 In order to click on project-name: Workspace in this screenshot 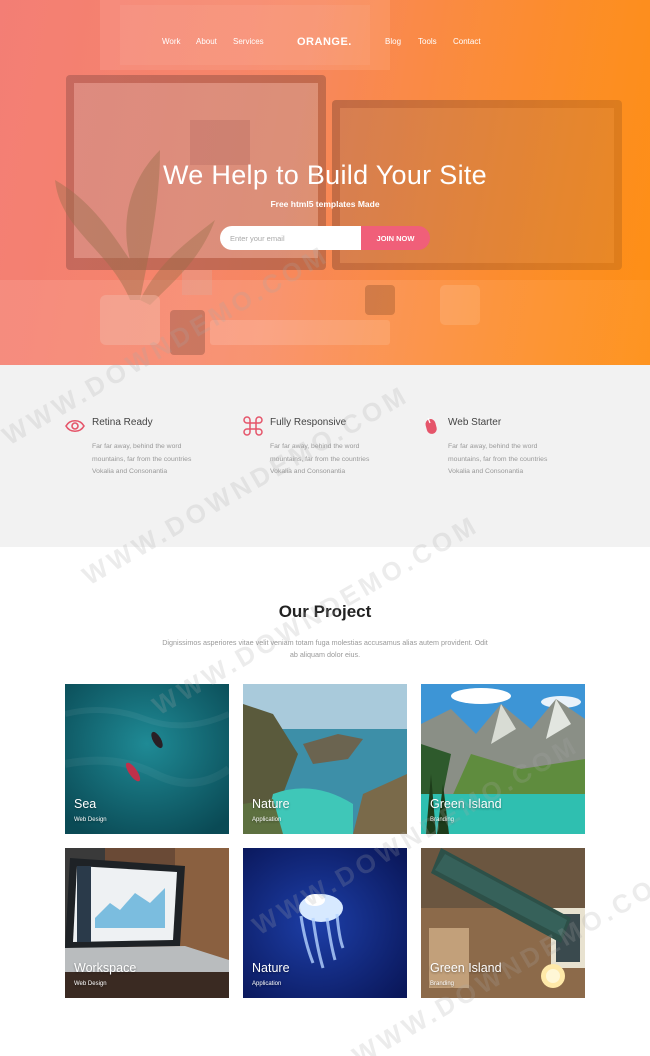, I will do `click(105, 968)`.